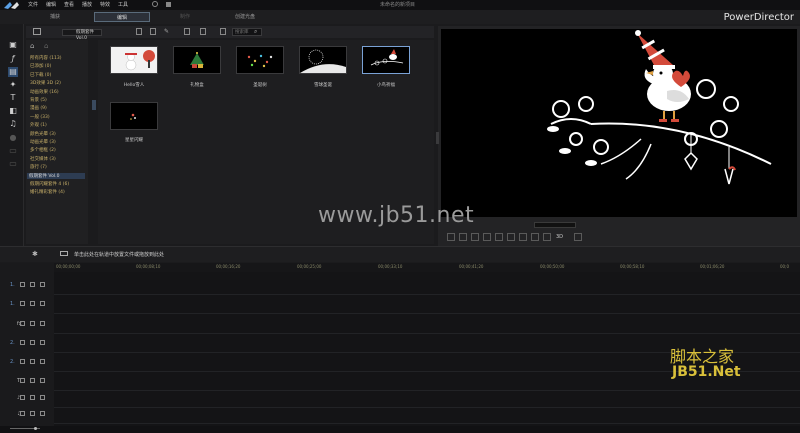  I want to click on help-icon, so click(168, 4).